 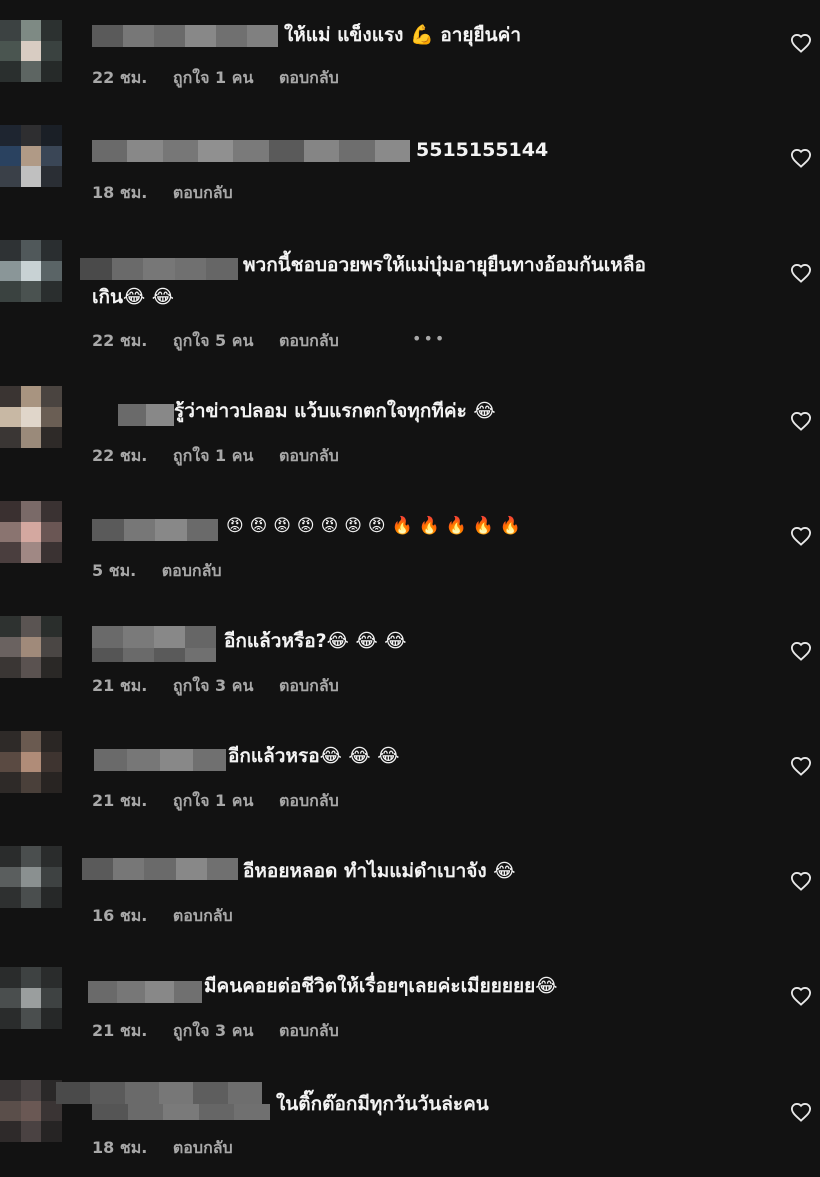 I want to click on comment-time: 16 ชม., so click(x=120, y=915).